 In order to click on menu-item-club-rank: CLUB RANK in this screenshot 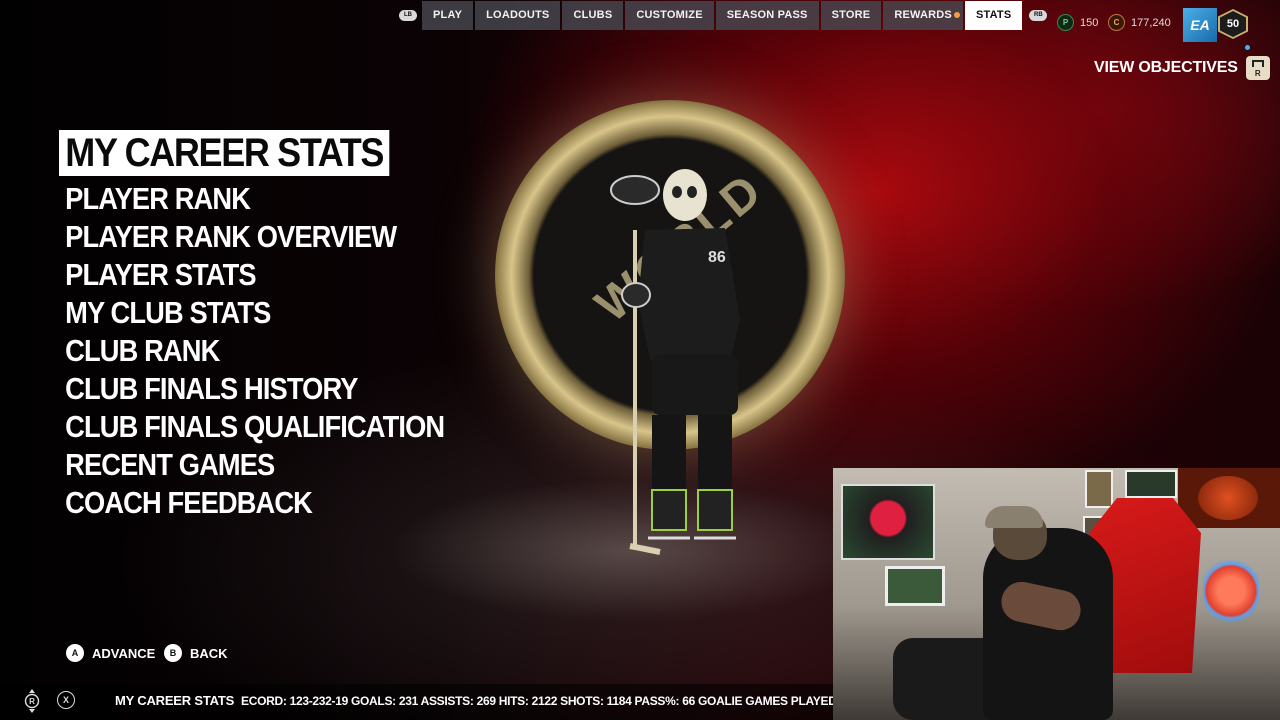, I will do `click(251, 351)`.